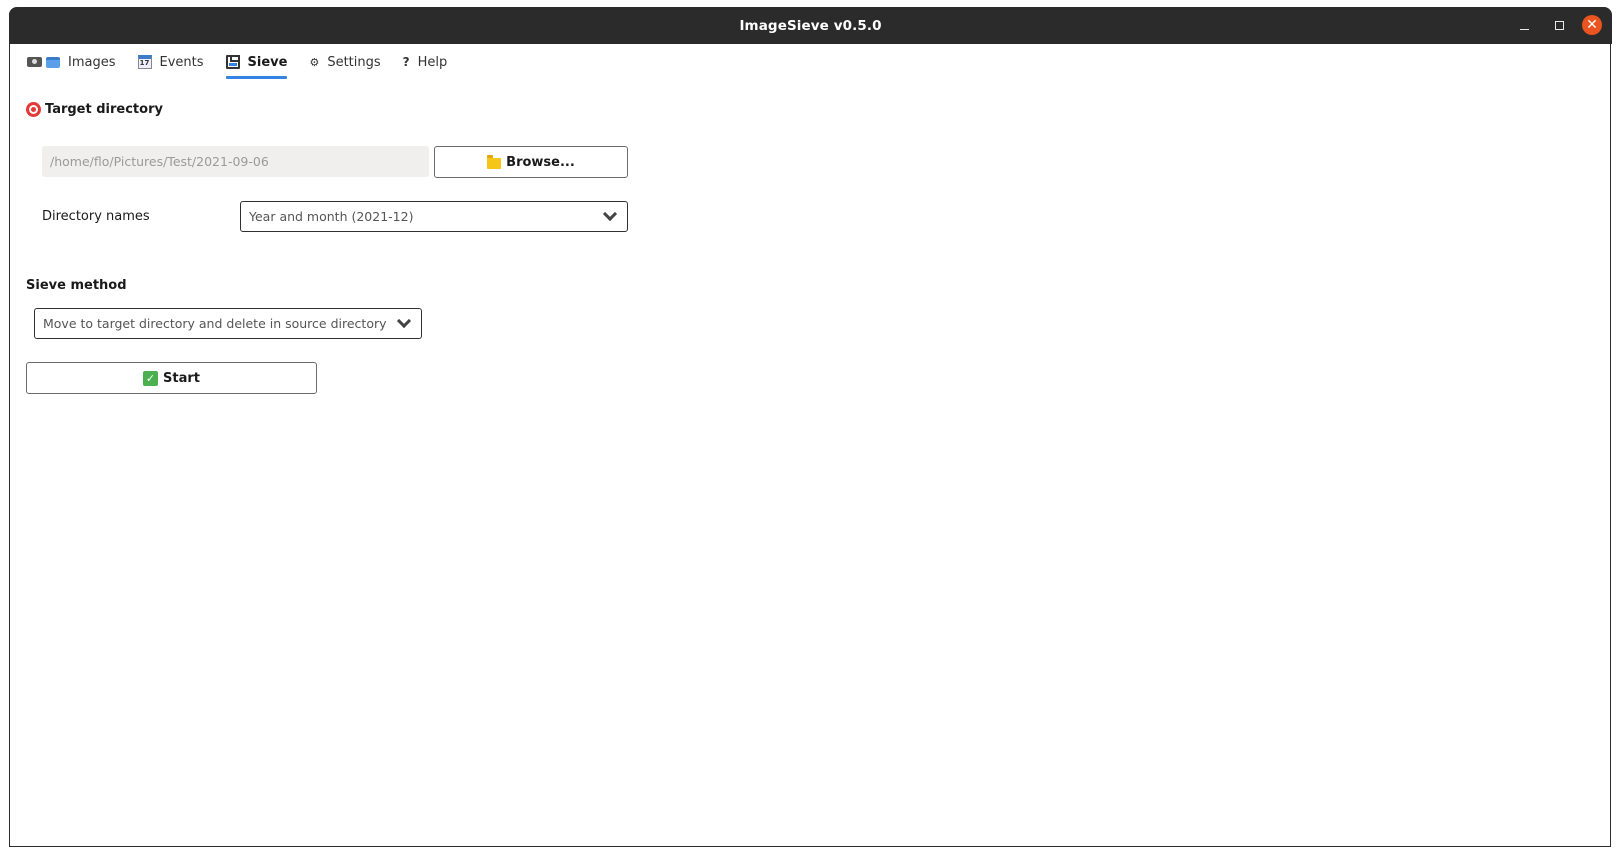 The width and height of the screenshot is (1620, 855). I want to click on picture-frame-icon, so click(53, 62).